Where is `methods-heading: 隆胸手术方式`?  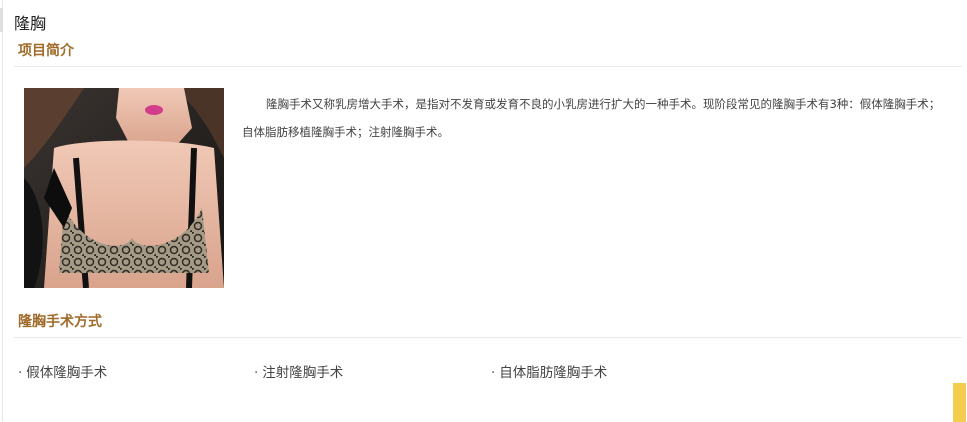 methods-heading: 隆胸手术方式 is located at coordinates (60, 322).